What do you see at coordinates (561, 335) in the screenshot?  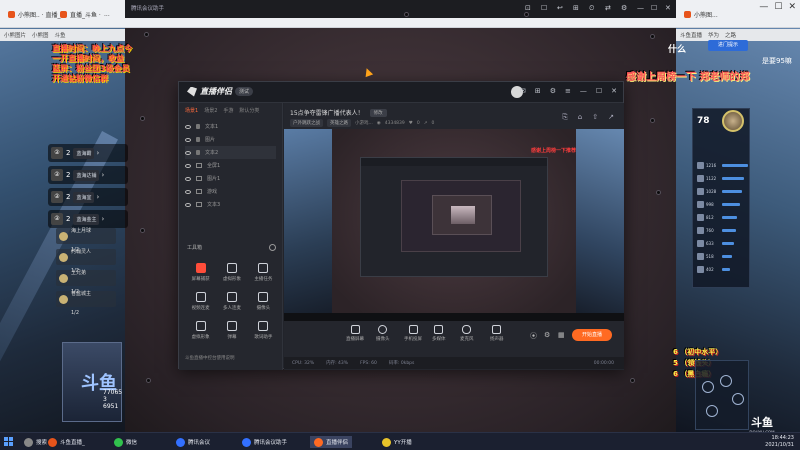 I see `layout-icon: ▦` at bounding box center [561, 335].